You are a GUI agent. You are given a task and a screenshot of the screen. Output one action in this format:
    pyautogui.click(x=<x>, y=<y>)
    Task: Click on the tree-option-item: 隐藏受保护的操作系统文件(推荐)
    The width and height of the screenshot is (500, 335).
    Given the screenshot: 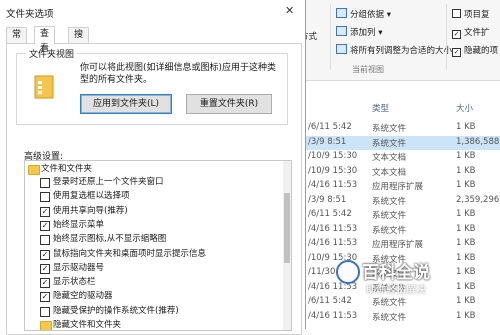 What is the action you would take?
    pyautogui.click(x=150, y=311)
    